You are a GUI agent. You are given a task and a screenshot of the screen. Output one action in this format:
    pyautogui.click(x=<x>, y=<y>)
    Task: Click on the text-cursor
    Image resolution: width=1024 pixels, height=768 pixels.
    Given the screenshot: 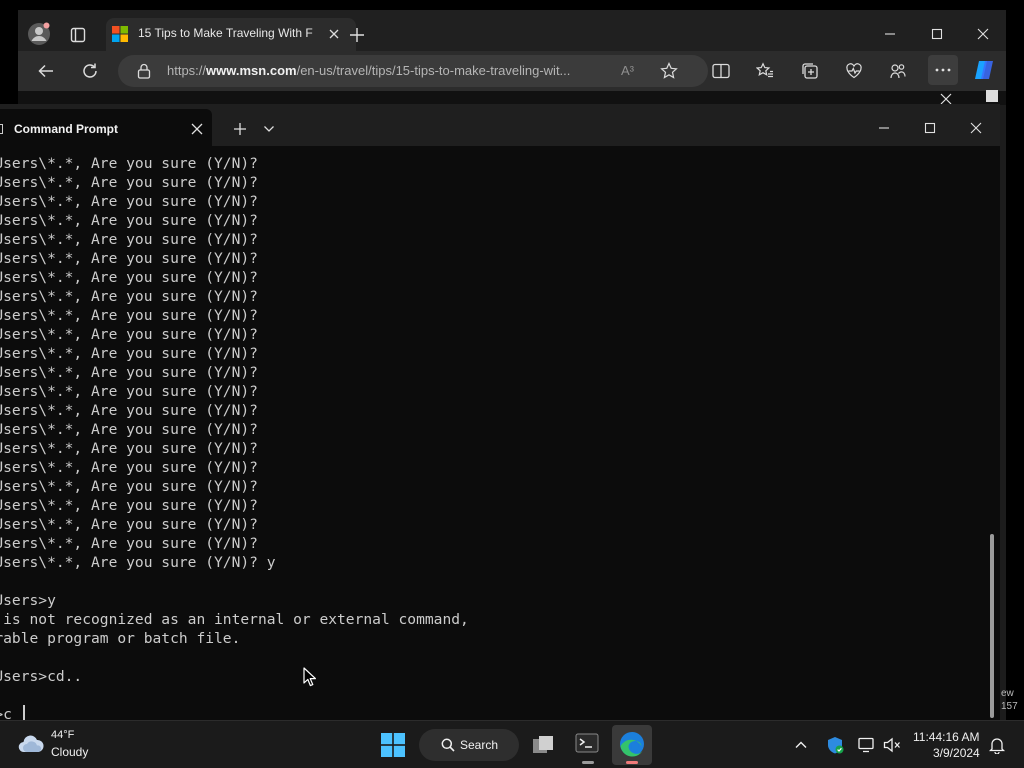 What is the action you would take?
    pyautogui.click(x=24, y=712)
    